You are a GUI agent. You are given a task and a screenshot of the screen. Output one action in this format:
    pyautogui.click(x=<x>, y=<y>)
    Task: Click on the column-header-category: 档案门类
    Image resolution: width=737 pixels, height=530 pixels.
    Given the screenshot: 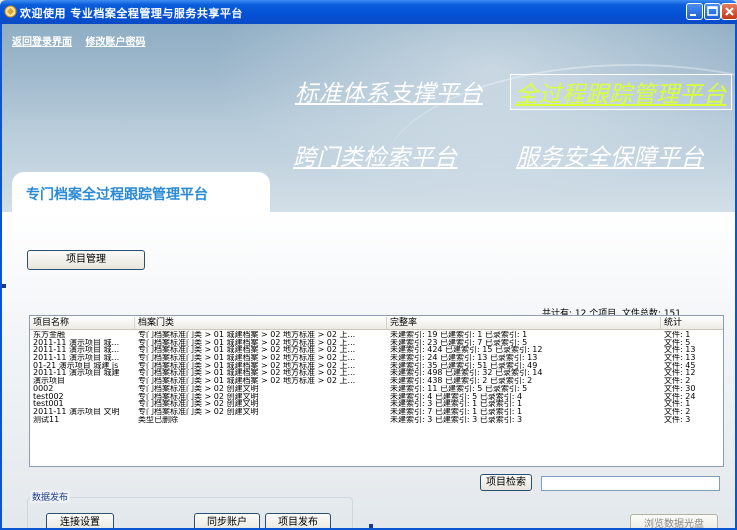 What is the action you would take?
    pyautogui.click(x=261, y=323)
    